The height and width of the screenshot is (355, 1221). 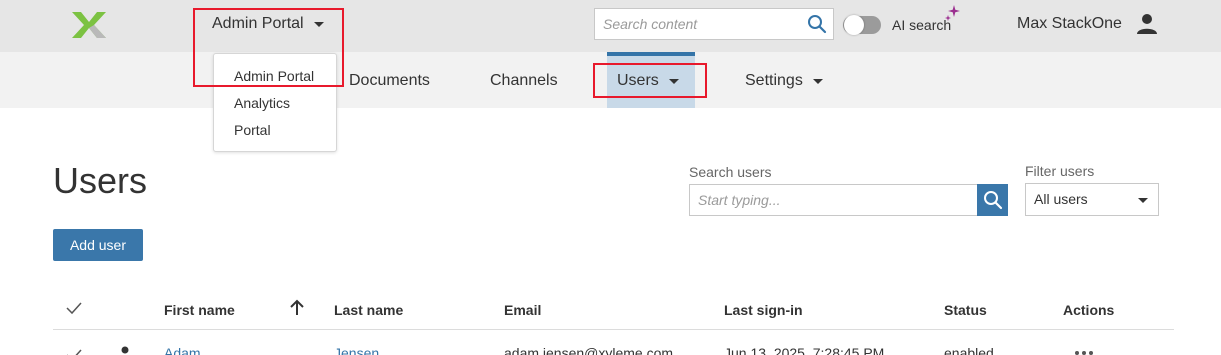 What do you see at coordinates (833, 200) in the screenshot?
I see `search-users-input` at bounding box center [833, 200].